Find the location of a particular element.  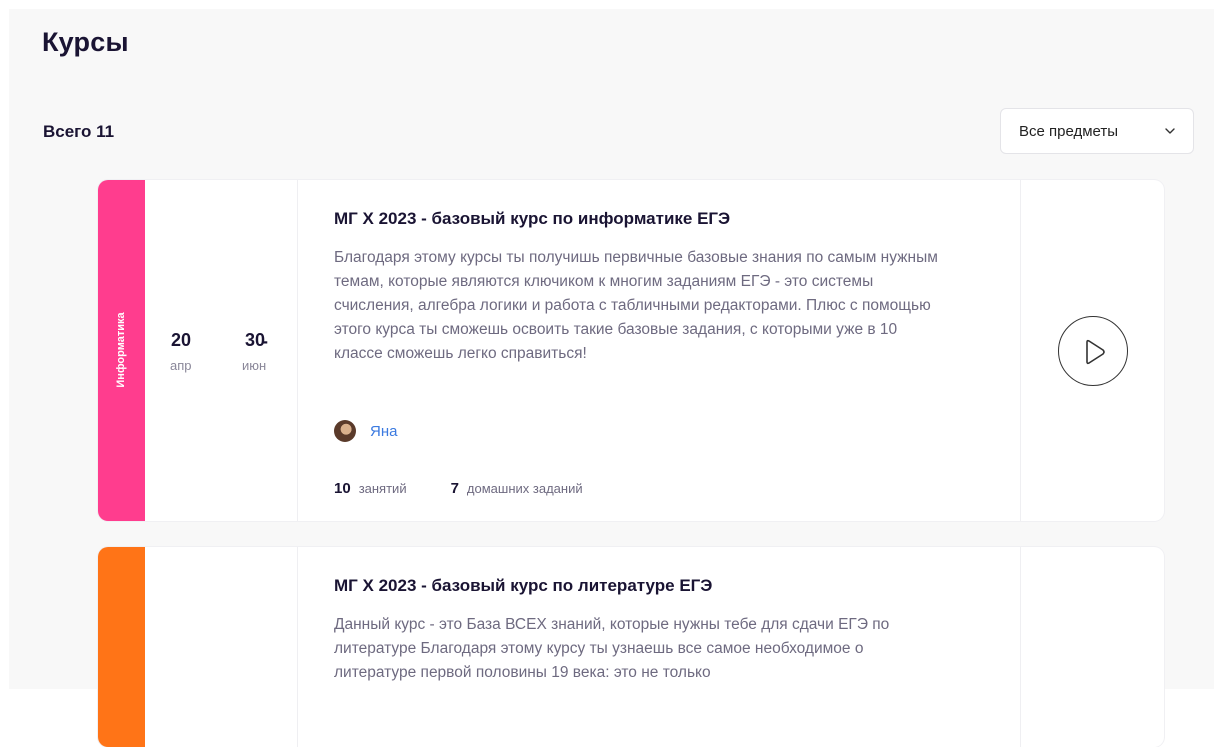

courses-total: Всего 11 is located at coordinates (79, 131).